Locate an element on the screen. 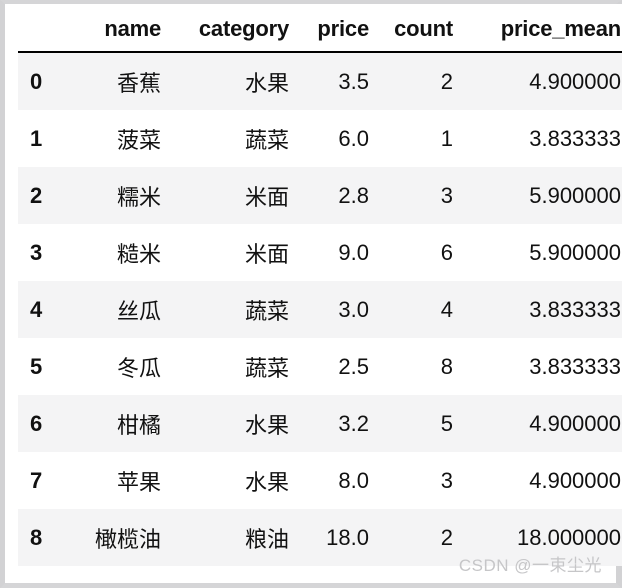 The image size is (622, 588). row-index: 6 is located at coordinates (44, 423).